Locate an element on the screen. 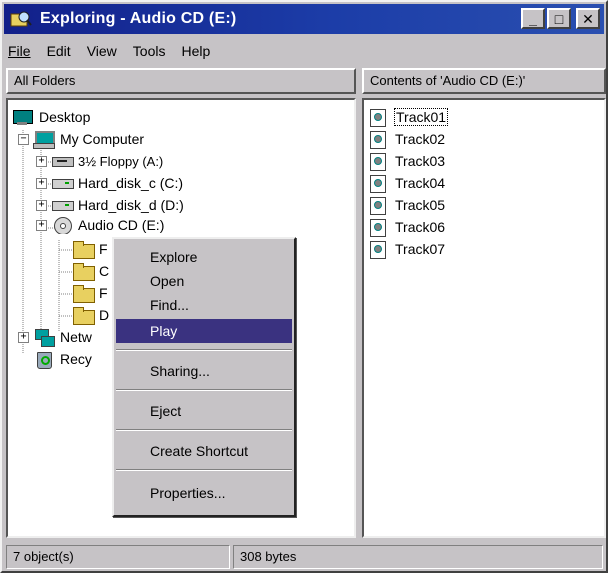 The width and height of the screenshot is (608, 573). menu-item-label: Explore is located at coordinates (174, 257).